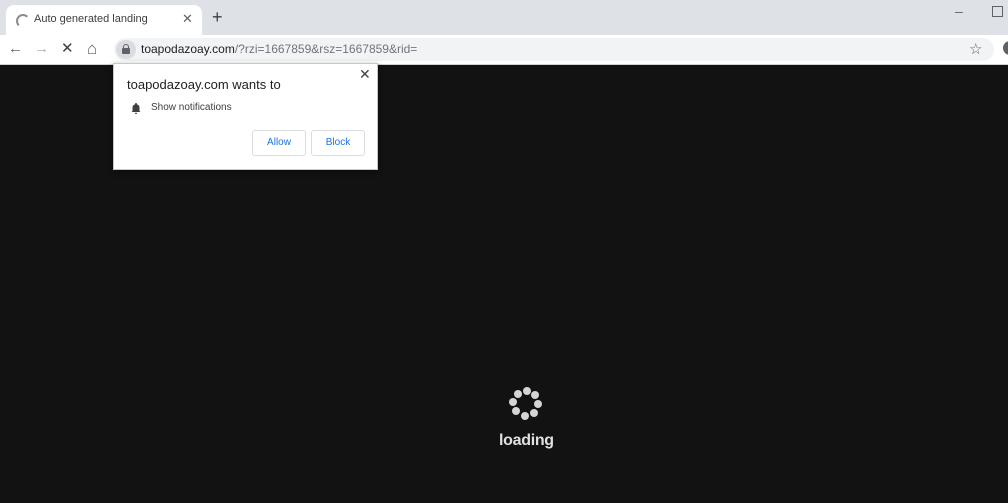 The image size is (1008, 503). What do you see at coordinates (526, 440) in the screenshot?
I see `loading-text: loading` at bounding box center [526, 440].